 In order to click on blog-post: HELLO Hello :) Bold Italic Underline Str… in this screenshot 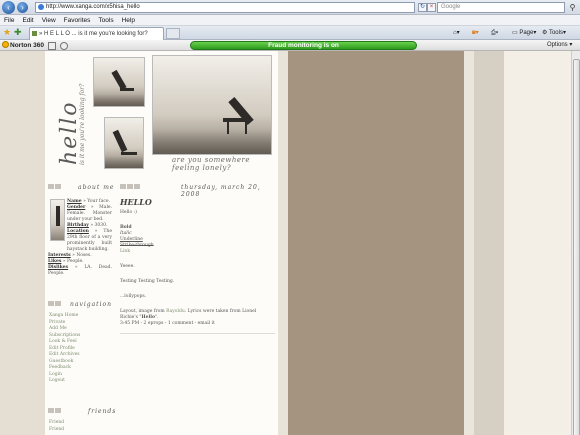, I will do `click(197, 265)`.